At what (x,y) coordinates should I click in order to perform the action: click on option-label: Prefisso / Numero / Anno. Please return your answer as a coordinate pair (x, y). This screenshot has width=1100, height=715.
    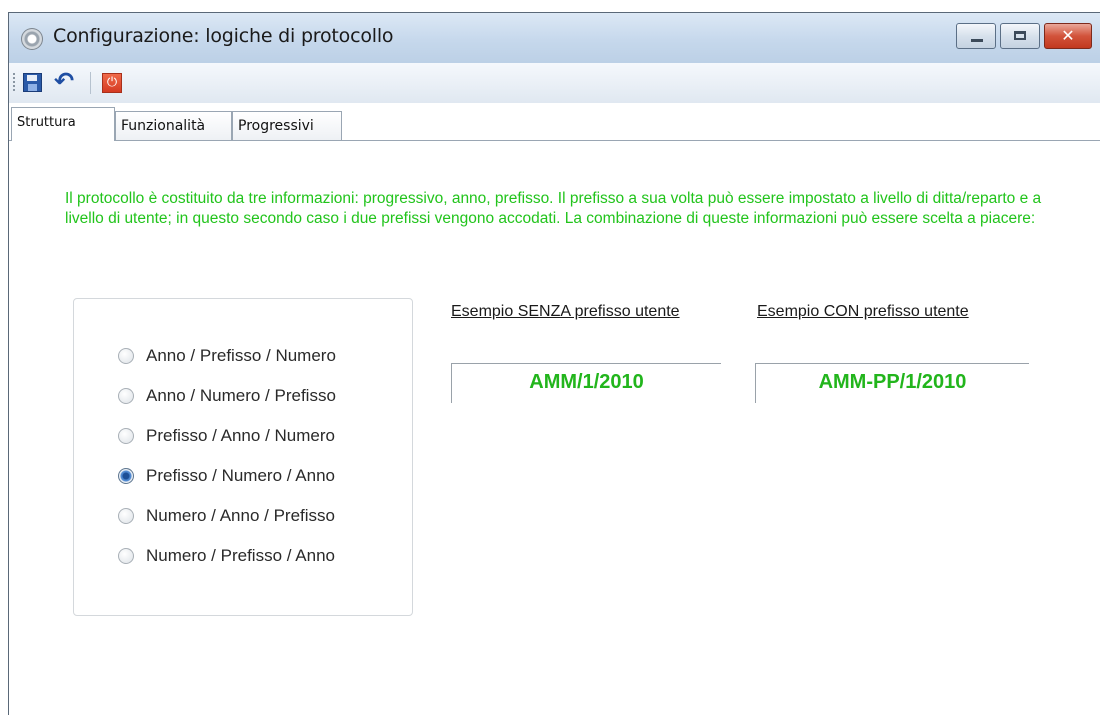
    Looking at the image, I should click on (240, 475).